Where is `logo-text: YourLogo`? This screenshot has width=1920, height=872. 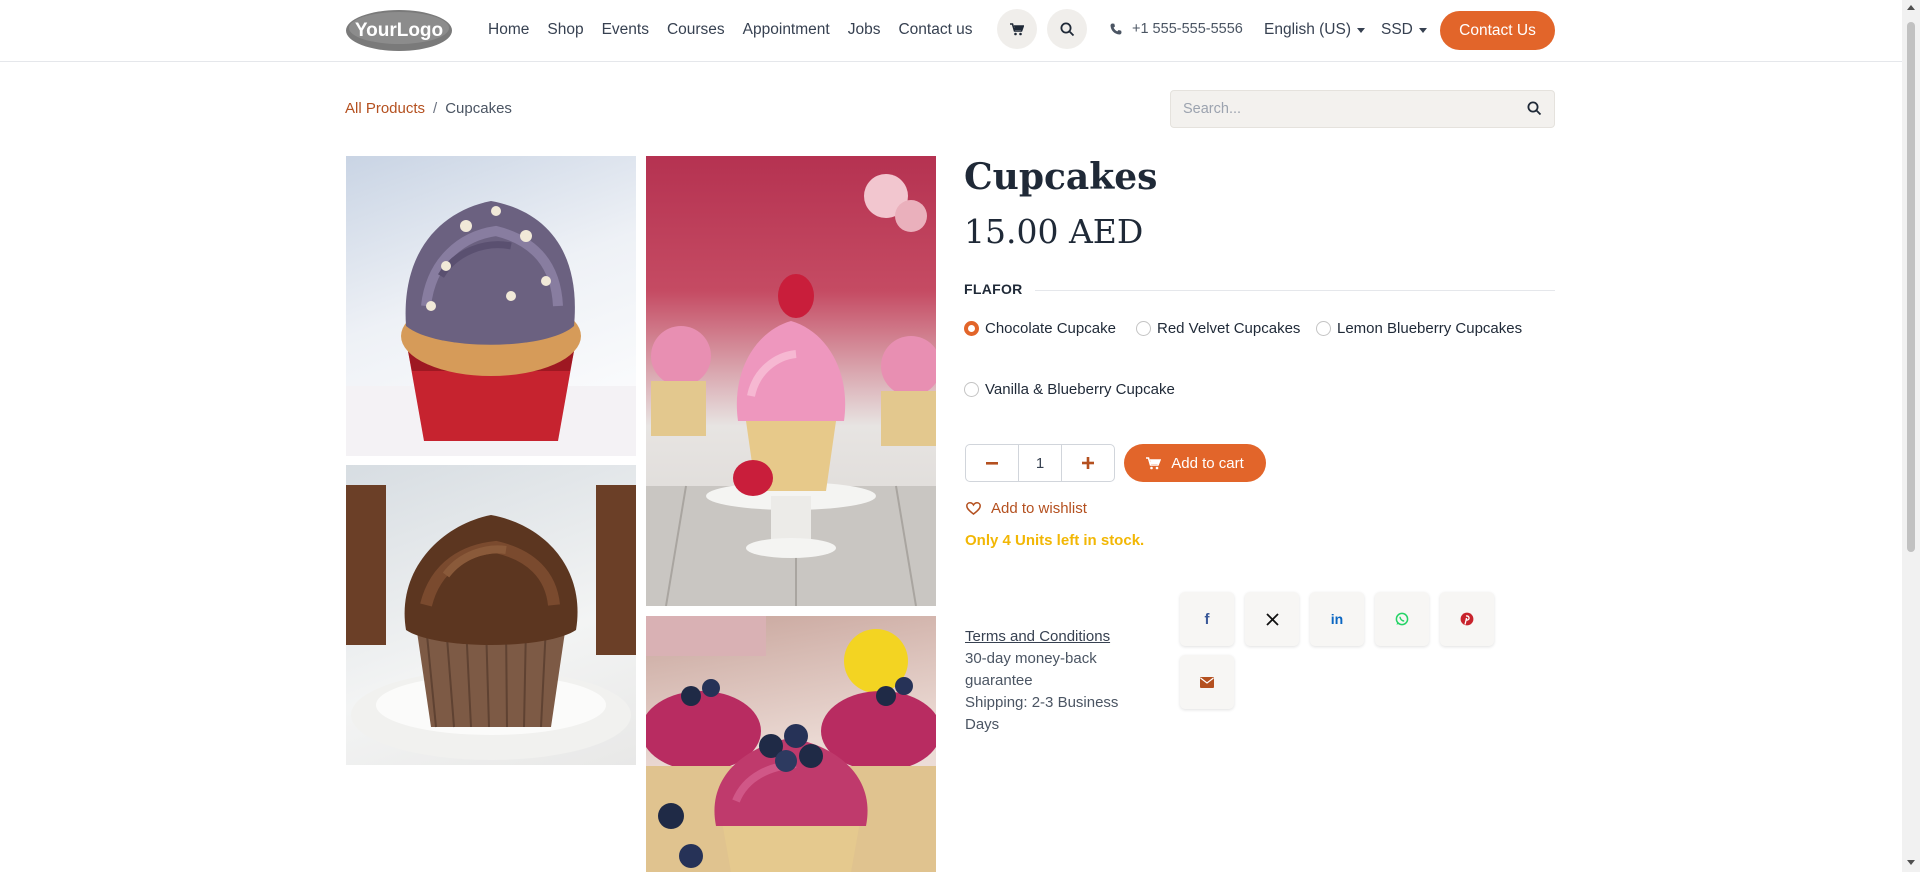
logo-text: YourLogo is located at coordinates (399, 30).